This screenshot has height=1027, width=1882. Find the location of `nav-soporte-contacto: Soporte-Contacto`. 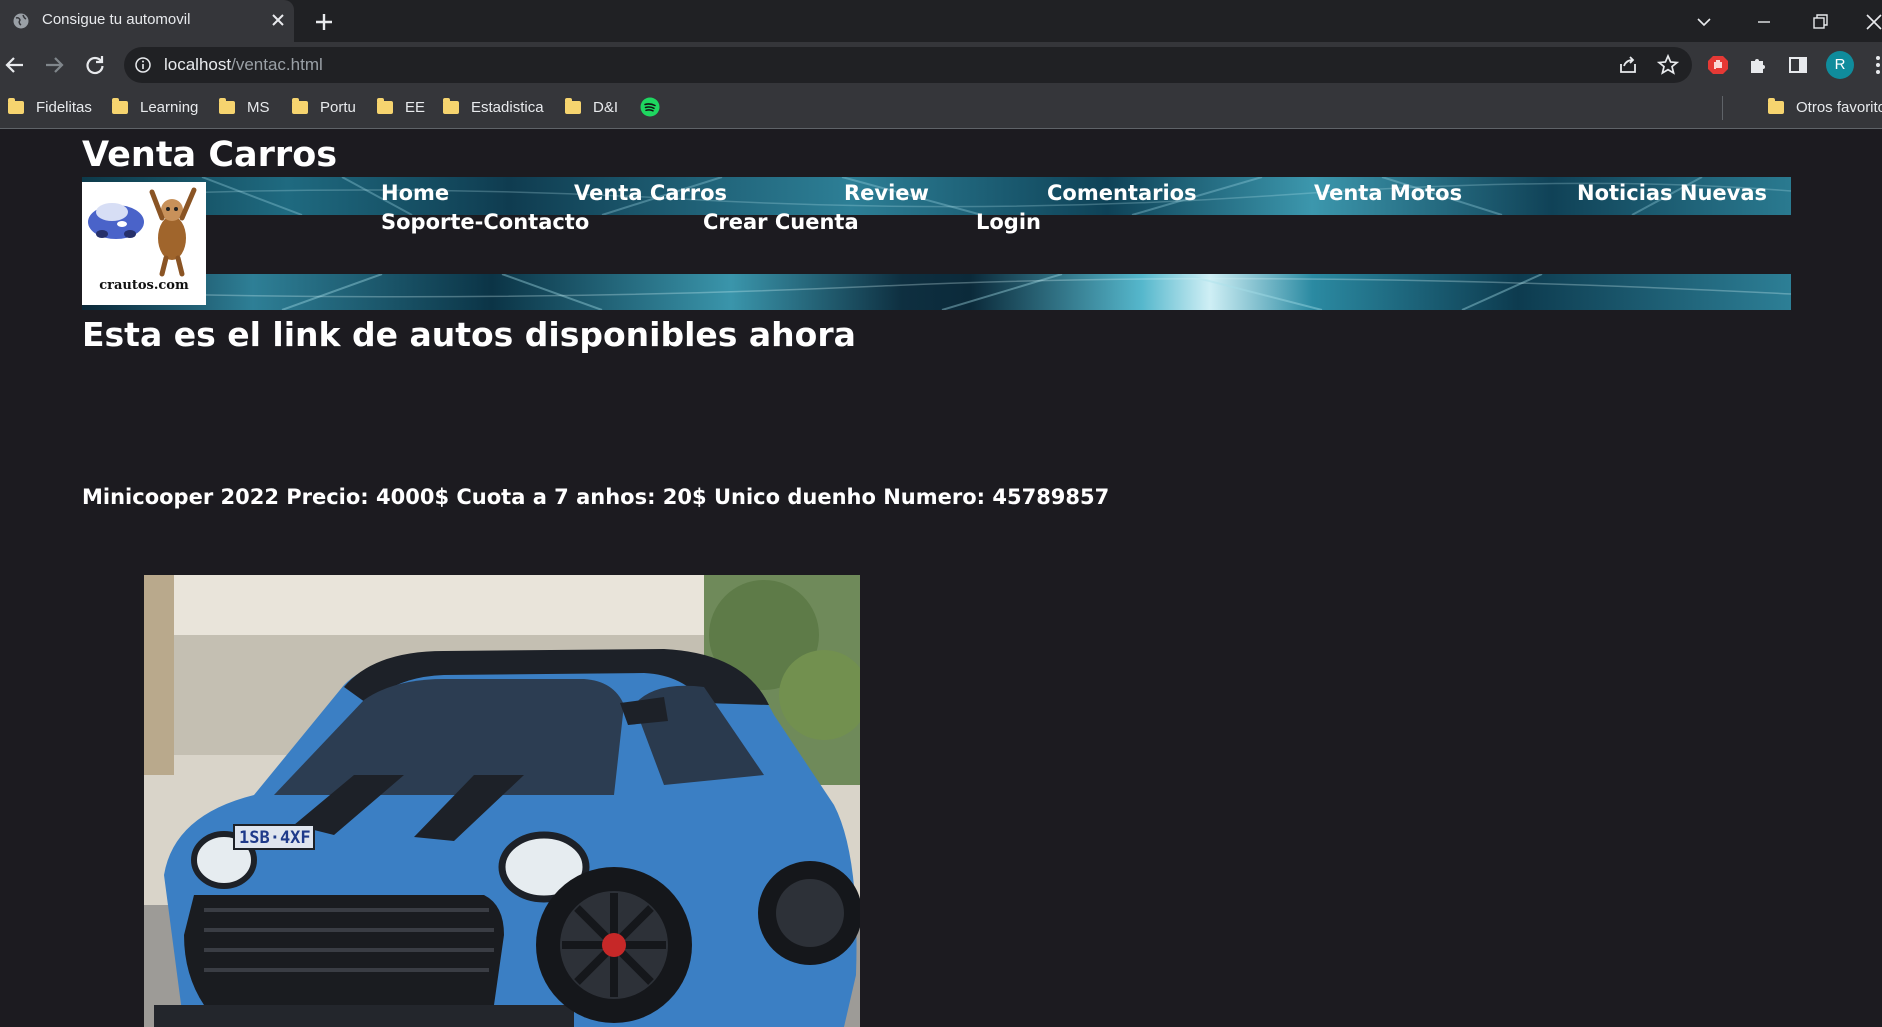

nav-soporte-contacto: Soporte-Contacto is located at coordinates (485, 222).